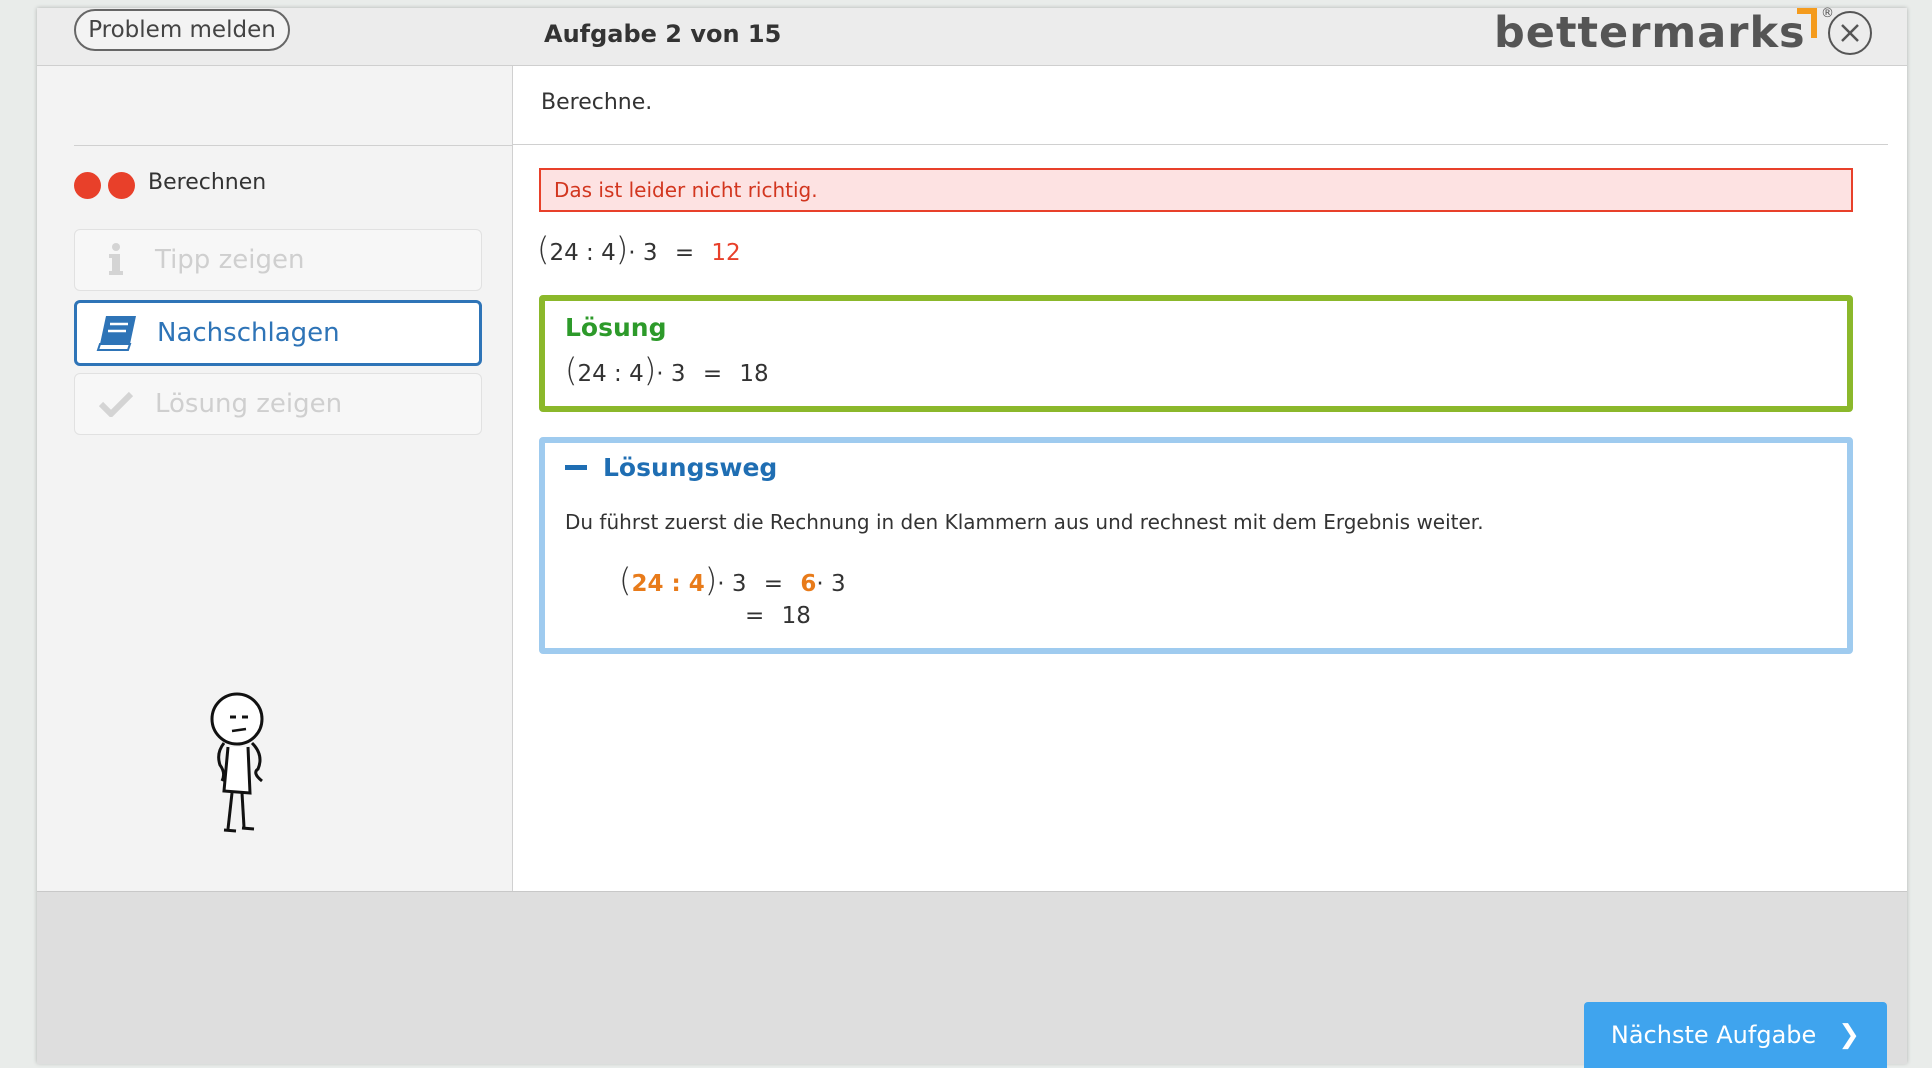 This screenshot has width=1932, height=1068. What do you see at coordinates (686, 190) in the screenshot?
I see `error-message-text: Das ist leider nicht richtig.` at bounding box center [686, 190].